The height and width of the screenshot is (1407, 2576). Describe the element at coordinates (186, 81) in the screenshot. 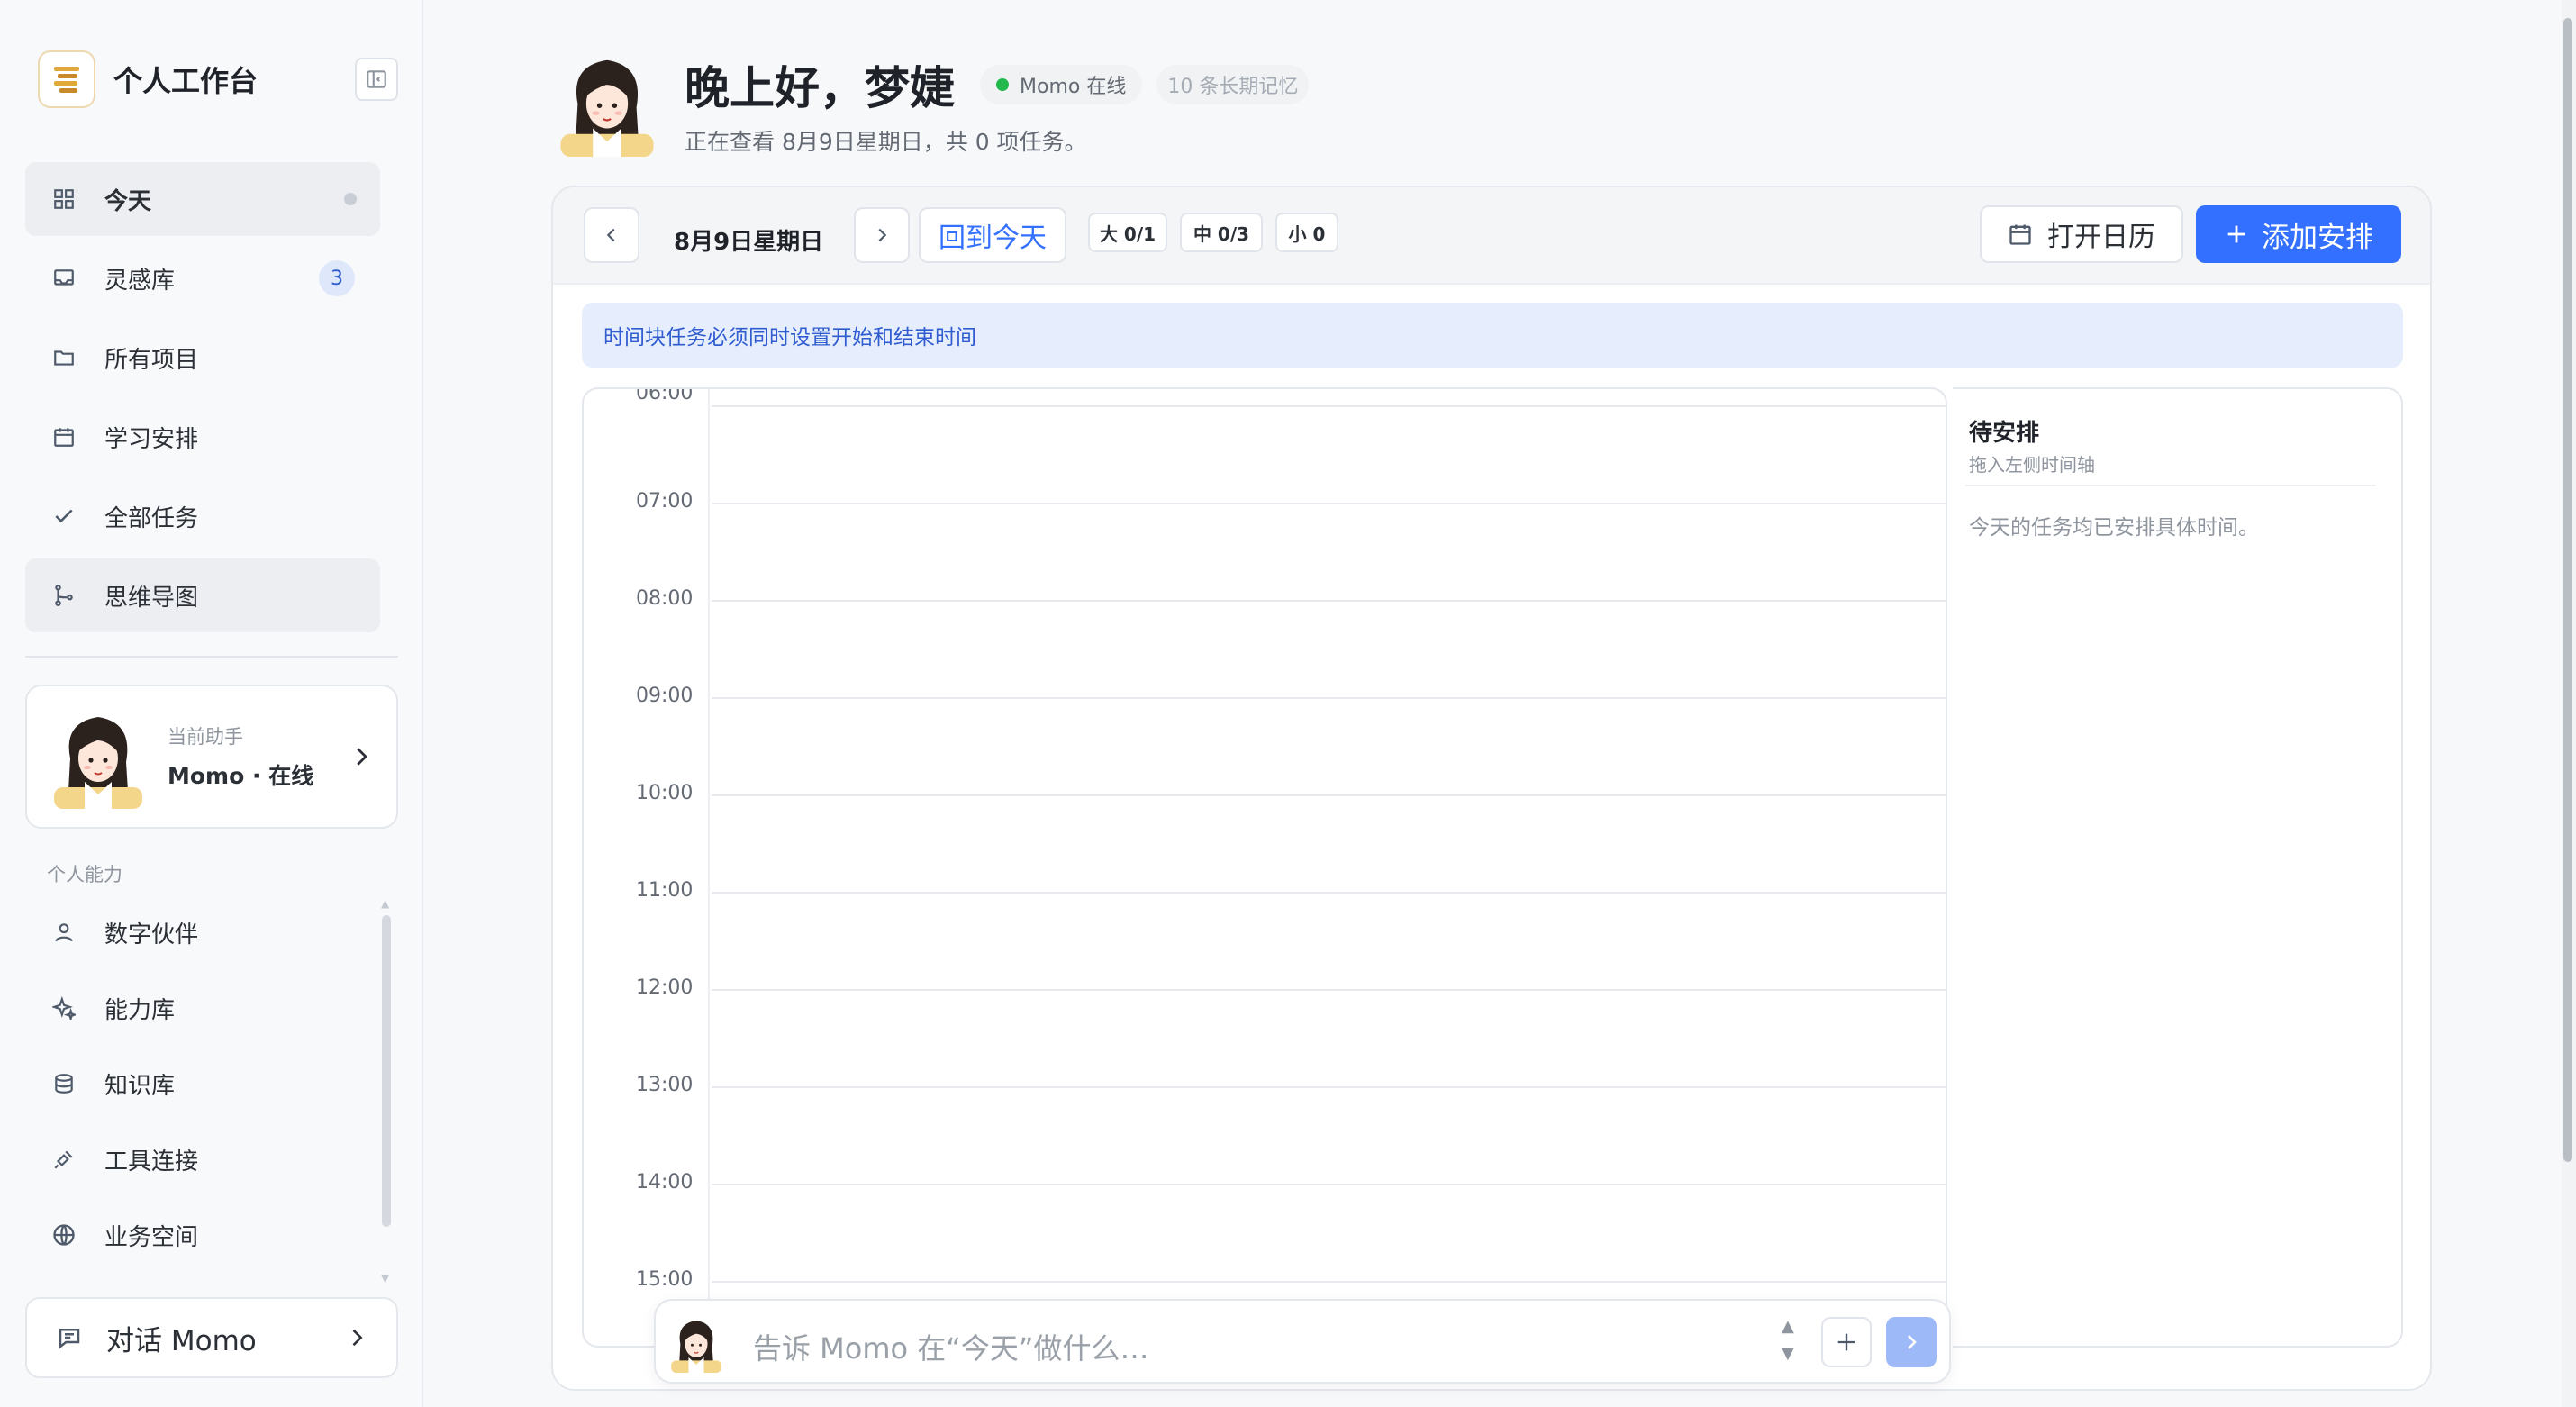

I see `brand-title: 个人工作台` at that location.